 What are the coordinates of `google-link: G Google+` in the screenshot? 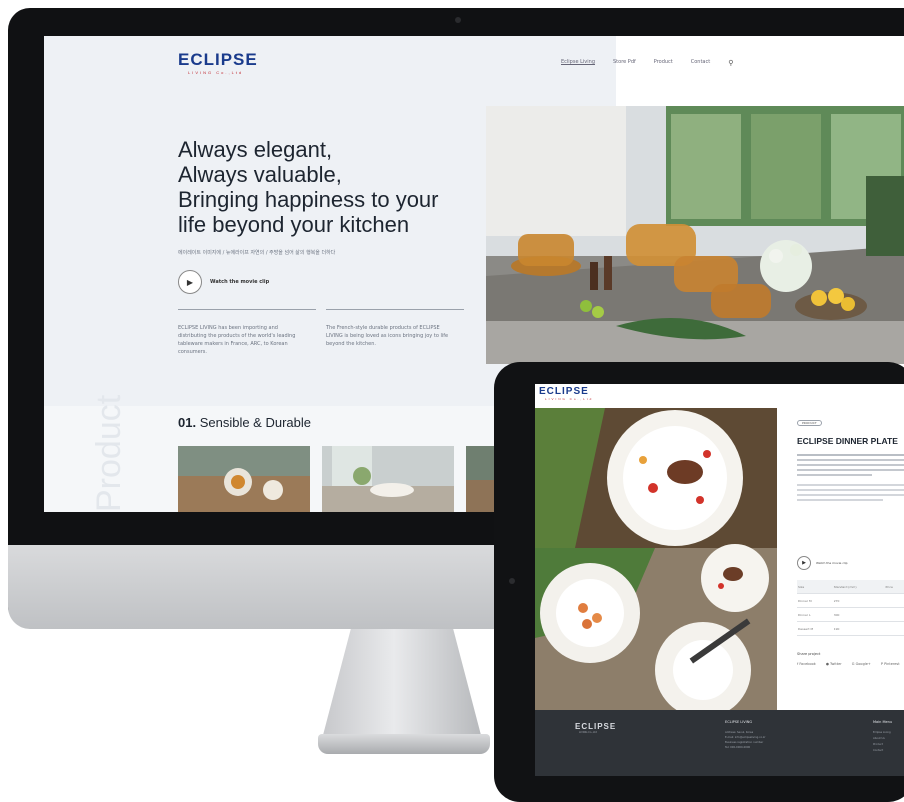 It's located at (861, 664).